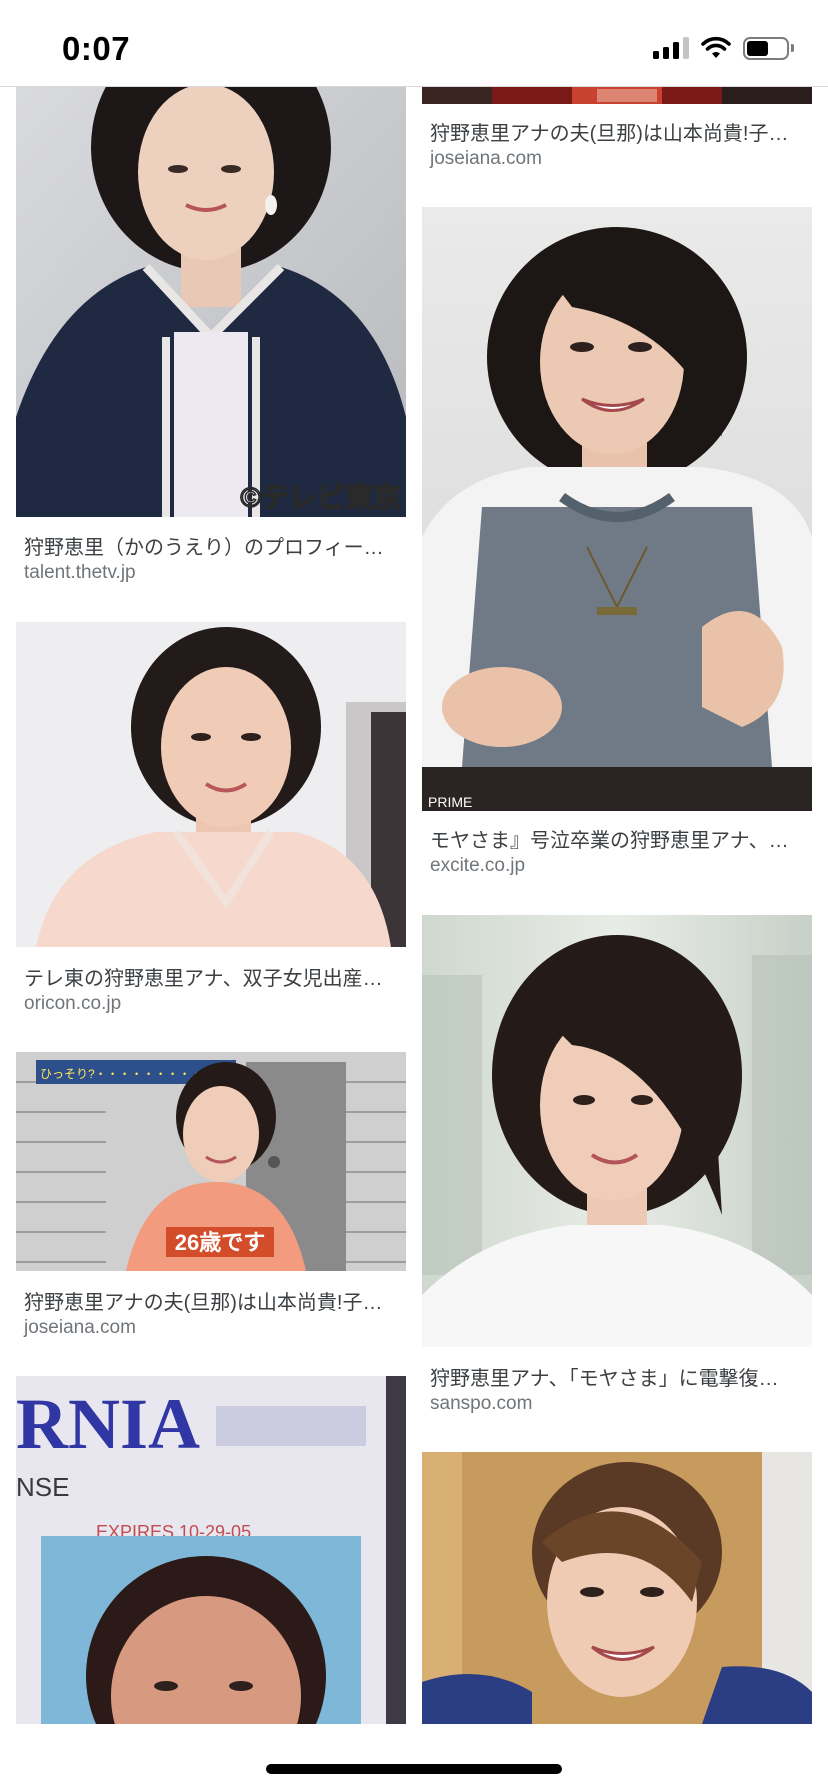 The width and height of the screenshot is (828, 1792). What do you see at coordinates (211, 302) in the screenshot?
I see `result-thumbnail: ©テレビ東京` at bounding box center [211, 302].